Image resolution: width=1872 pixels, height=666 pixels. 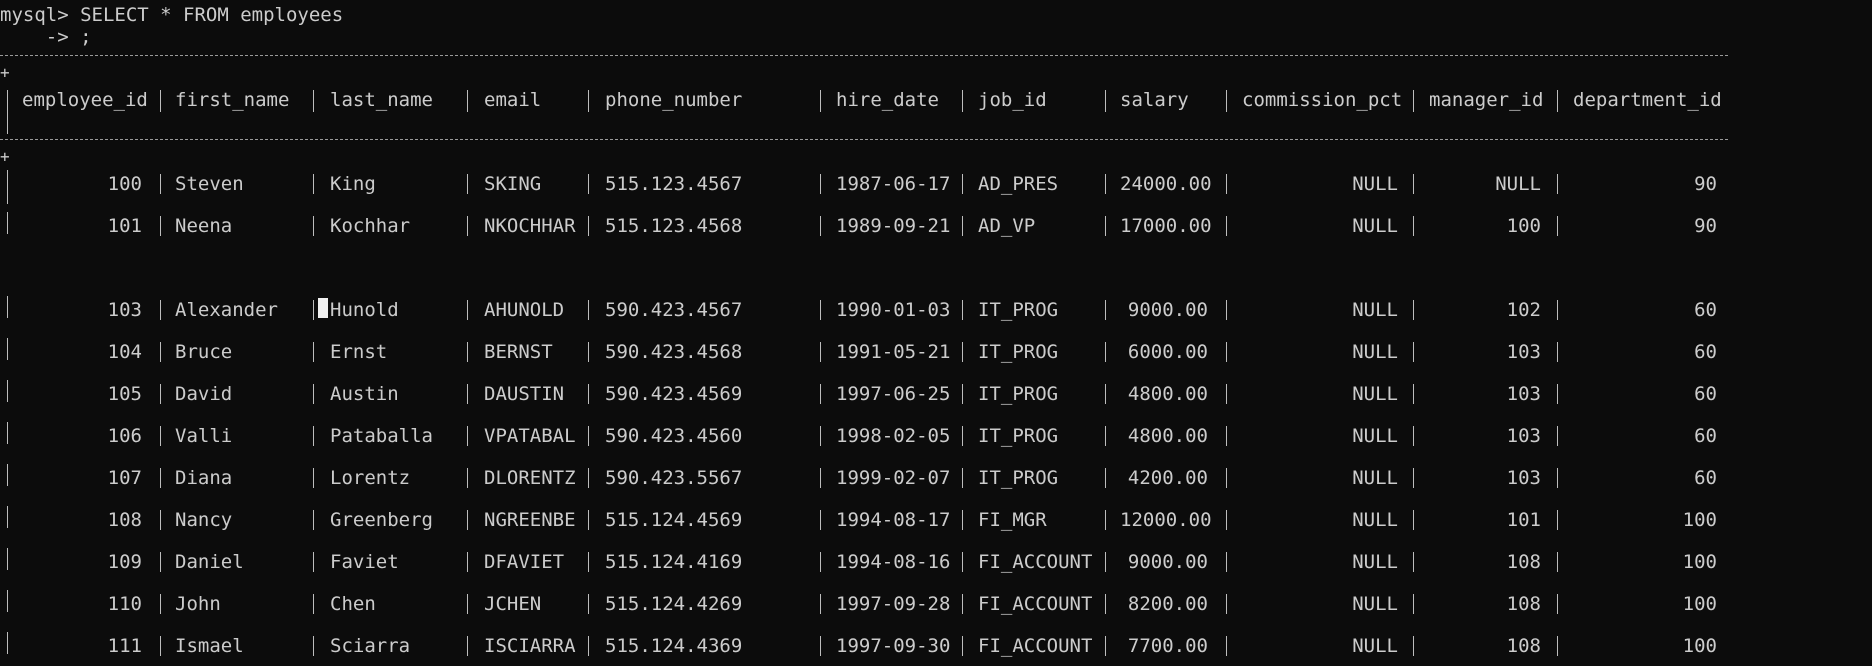 What do you see at coordinates (893, 184) in the screenshot?
I see `cell-hire-date: 1987-06-17` at bounding box center [893, 184].